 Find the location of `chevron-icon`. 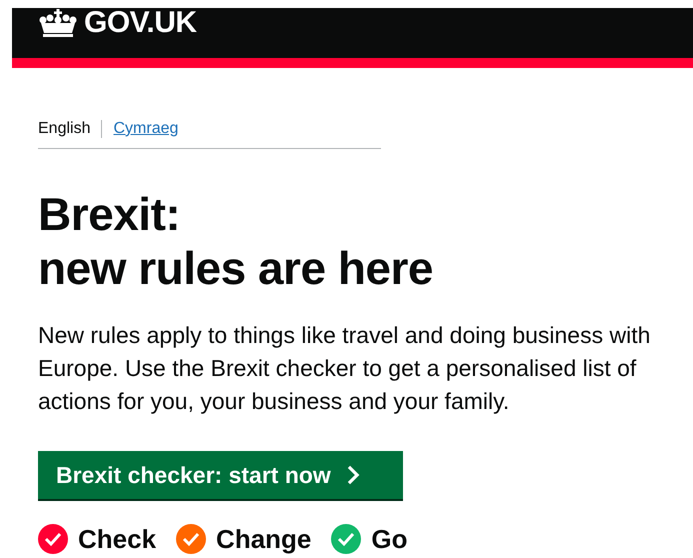

chevron-icon is located at coordinates (353, 475).